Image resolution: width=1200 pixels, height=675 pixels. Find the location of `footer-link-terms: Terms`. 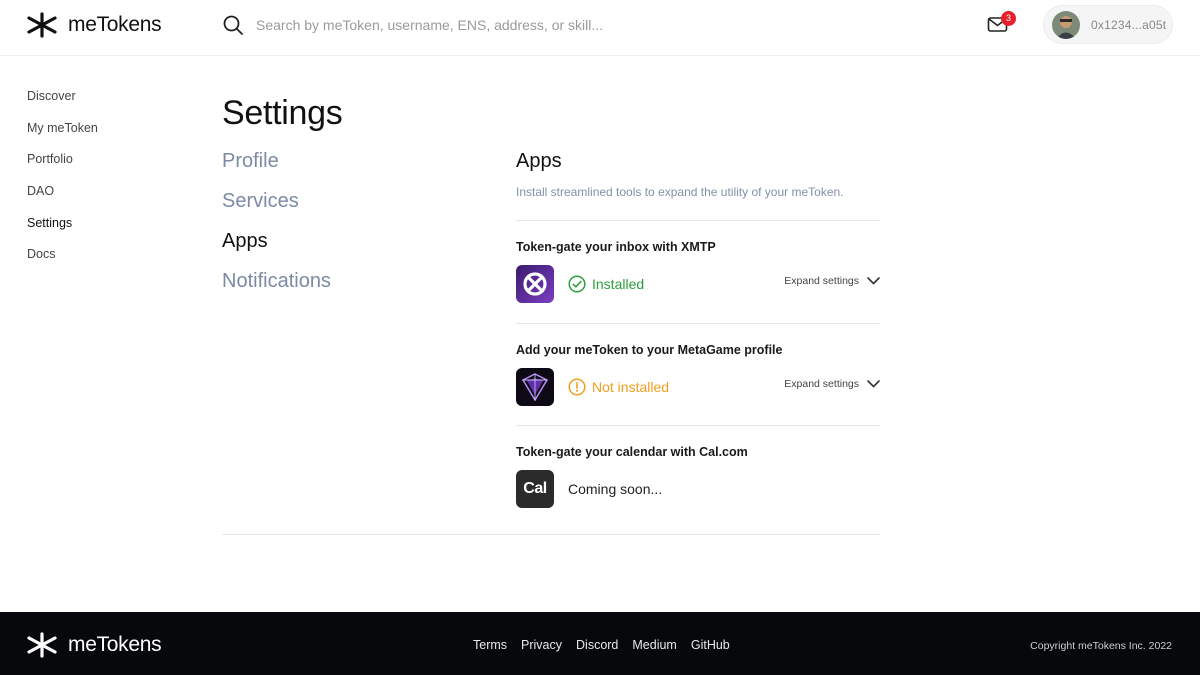

footer-link-terms: Terms is located at coordinates (490, 645).